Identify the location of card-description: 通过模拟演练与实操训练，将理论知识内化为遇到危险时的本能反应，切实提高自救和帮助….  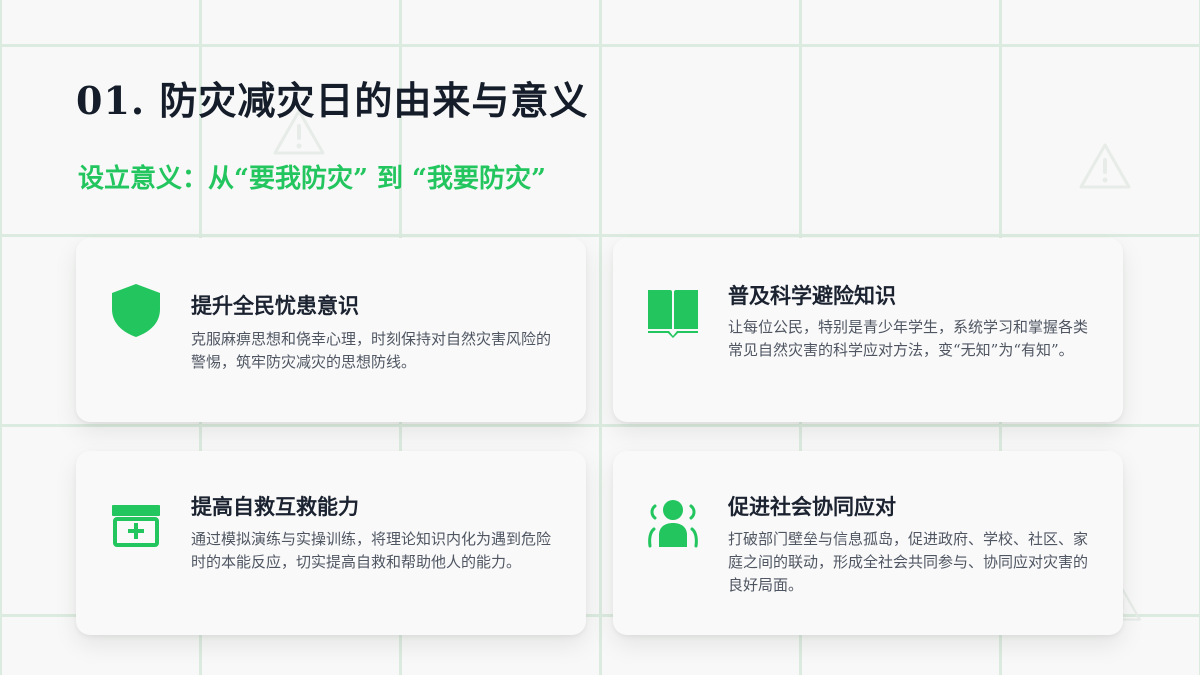
(371, 550).